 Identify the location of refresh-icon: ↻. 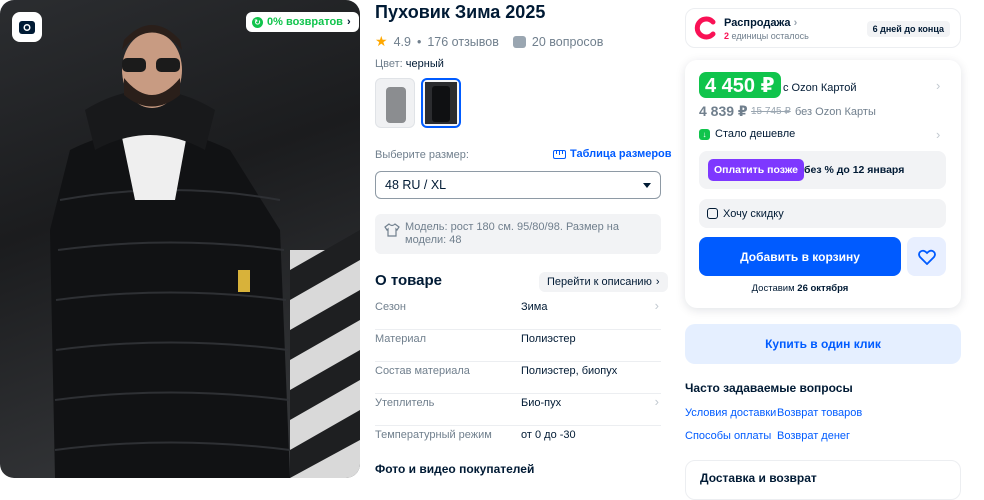
(257, 22).